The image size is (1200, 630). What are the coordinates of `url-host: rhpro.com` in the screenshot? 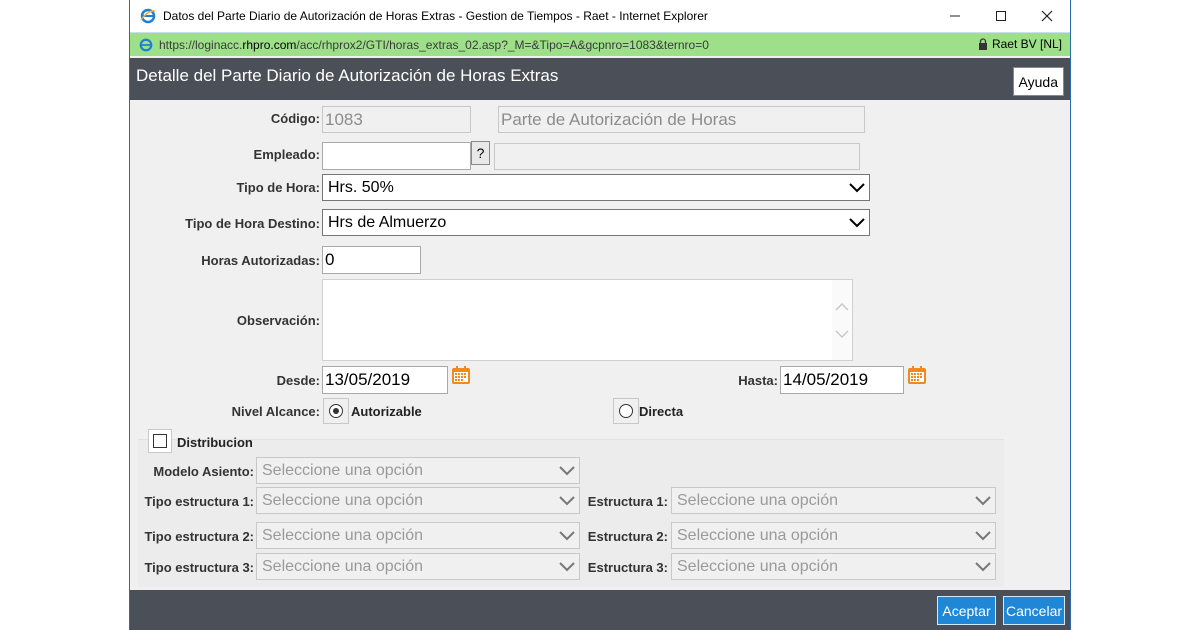 It's located at (269, 44).